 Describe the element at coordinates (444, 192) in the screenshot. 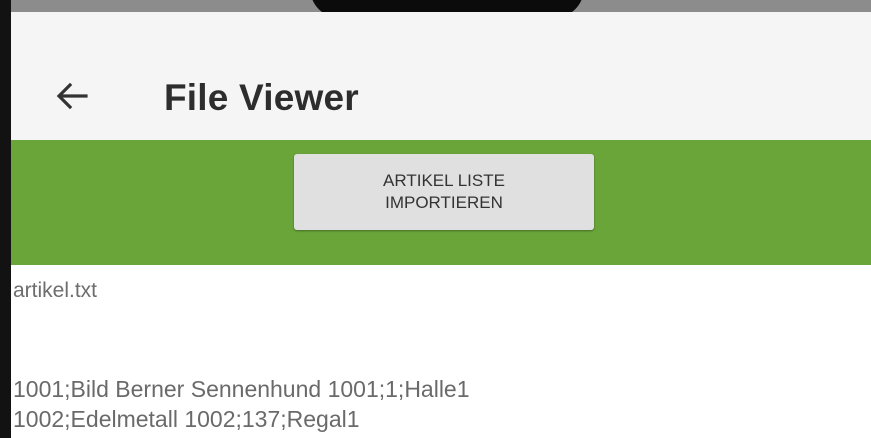

I see `import-article-list-button: ARTIKEL LISTE IMPORTIEREN` at that location.